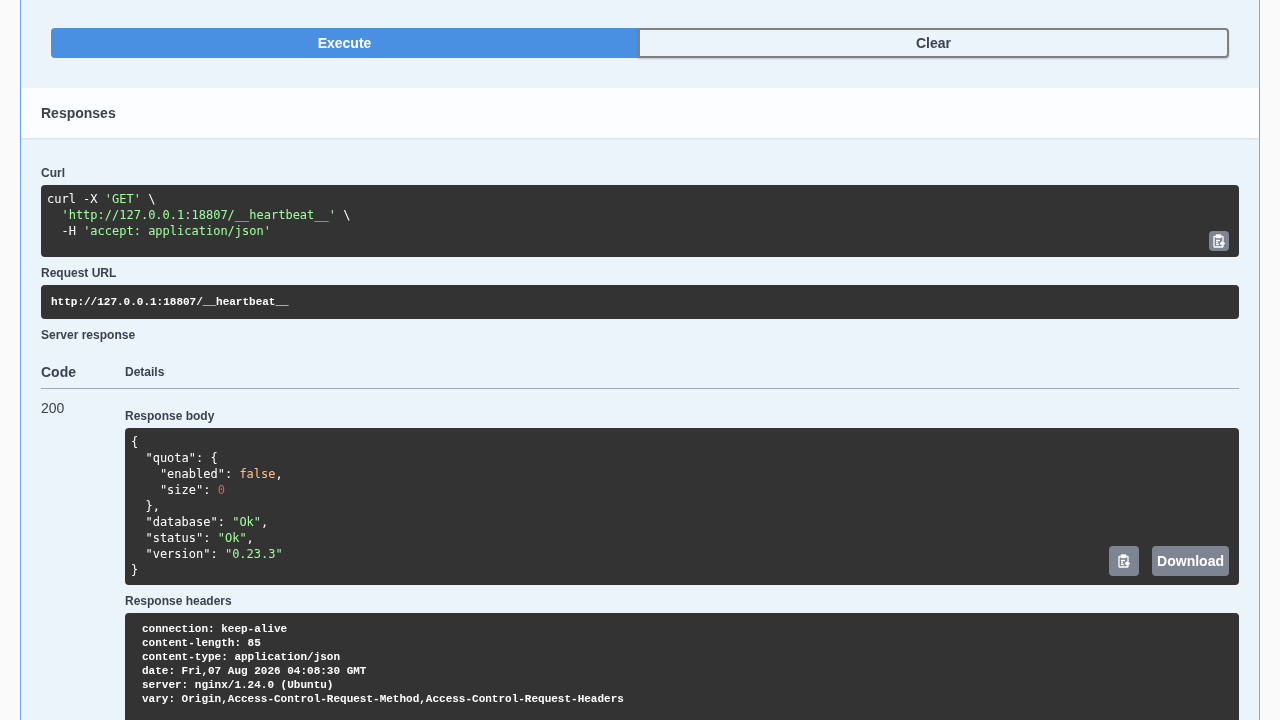 Image resolution: width=1280 pixels, height=720 pixels. Describe the element at coordinates (254, 671) in the screenshot. I see `header-line: date: Fri,07 Aug 2026 04:08:30 GMT` at that location.